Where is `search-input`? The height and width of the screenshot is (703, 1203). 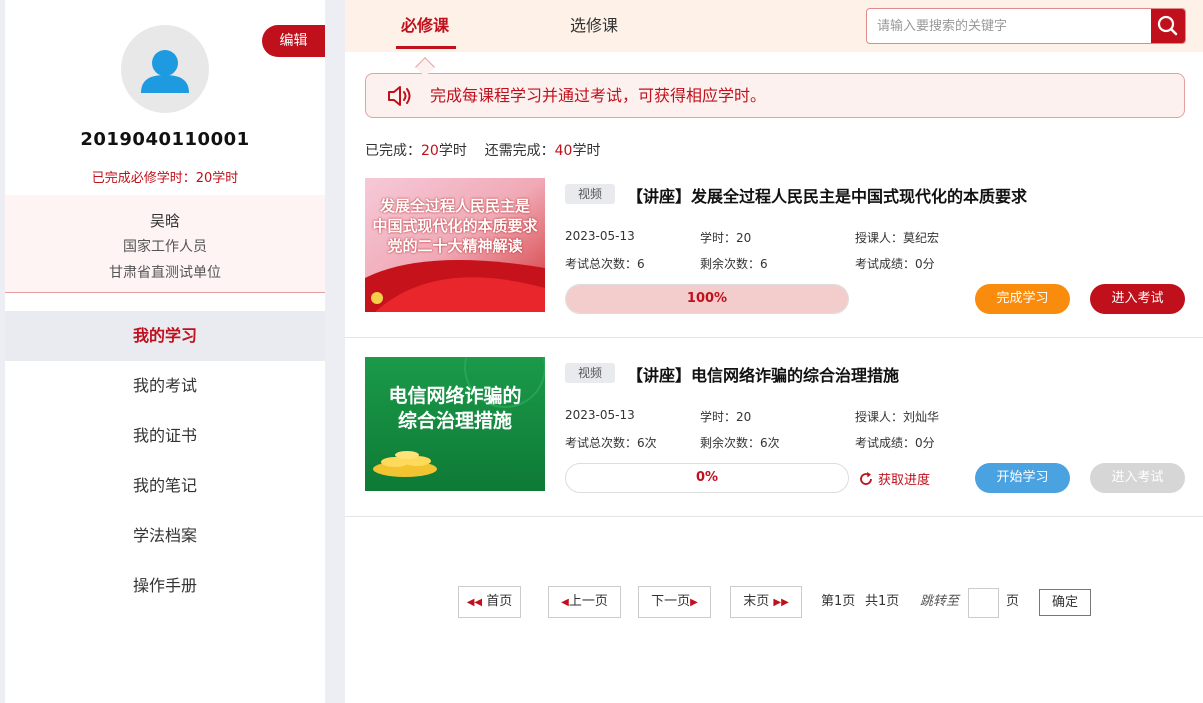 search-input is located at coordinates (1009, 26).